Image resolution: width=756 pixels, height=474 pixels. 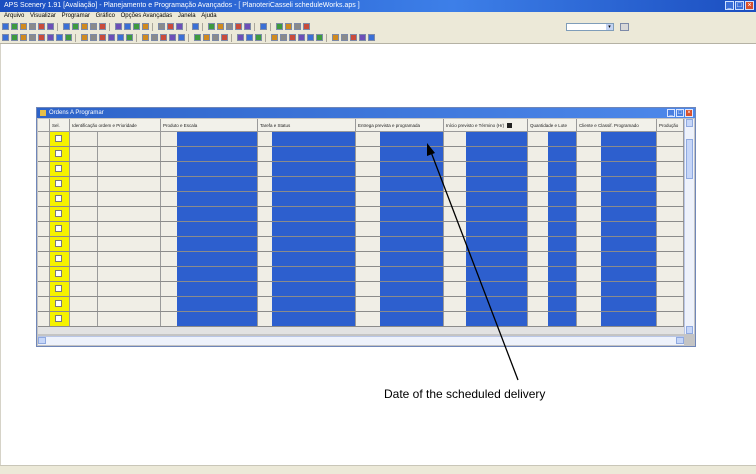 What do you see at coordinates (552, 125) in the screenshot?
I see `col-header-quantity: Quantidade e Lote` at bounding box center [552, 125].